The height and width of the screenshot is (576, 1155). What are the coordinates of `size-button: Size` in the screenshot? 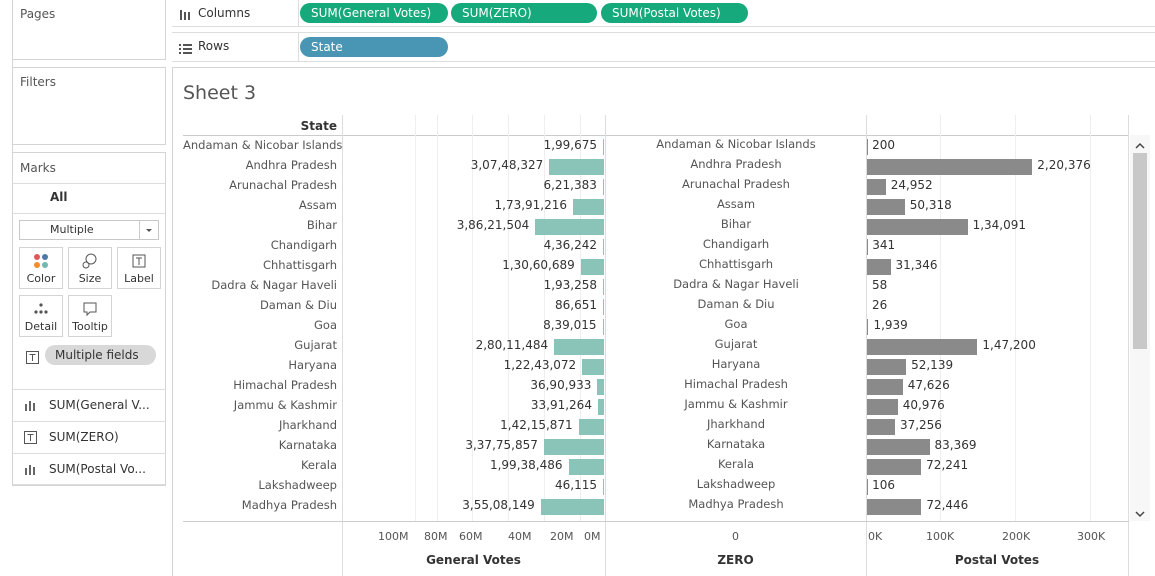 It's located at (90, 268).